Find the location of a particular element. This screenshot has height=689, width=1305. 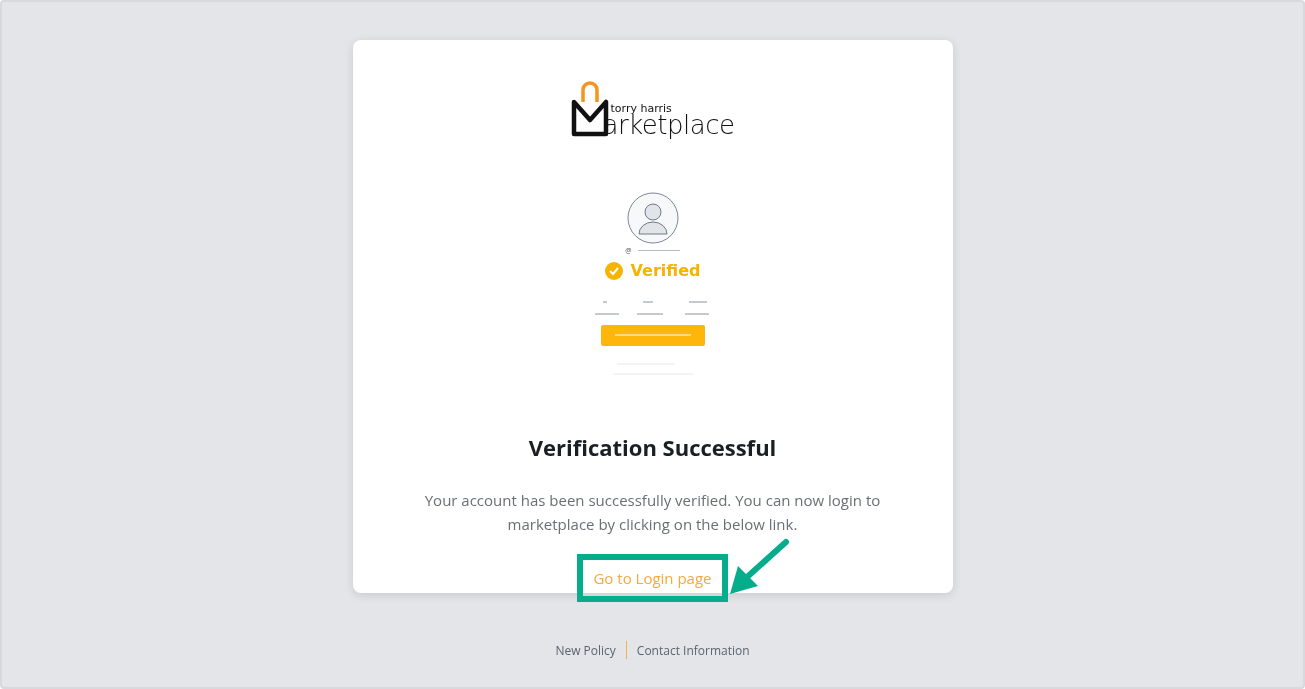

footer-link: Contact Information is located at coordinates (693, 650).